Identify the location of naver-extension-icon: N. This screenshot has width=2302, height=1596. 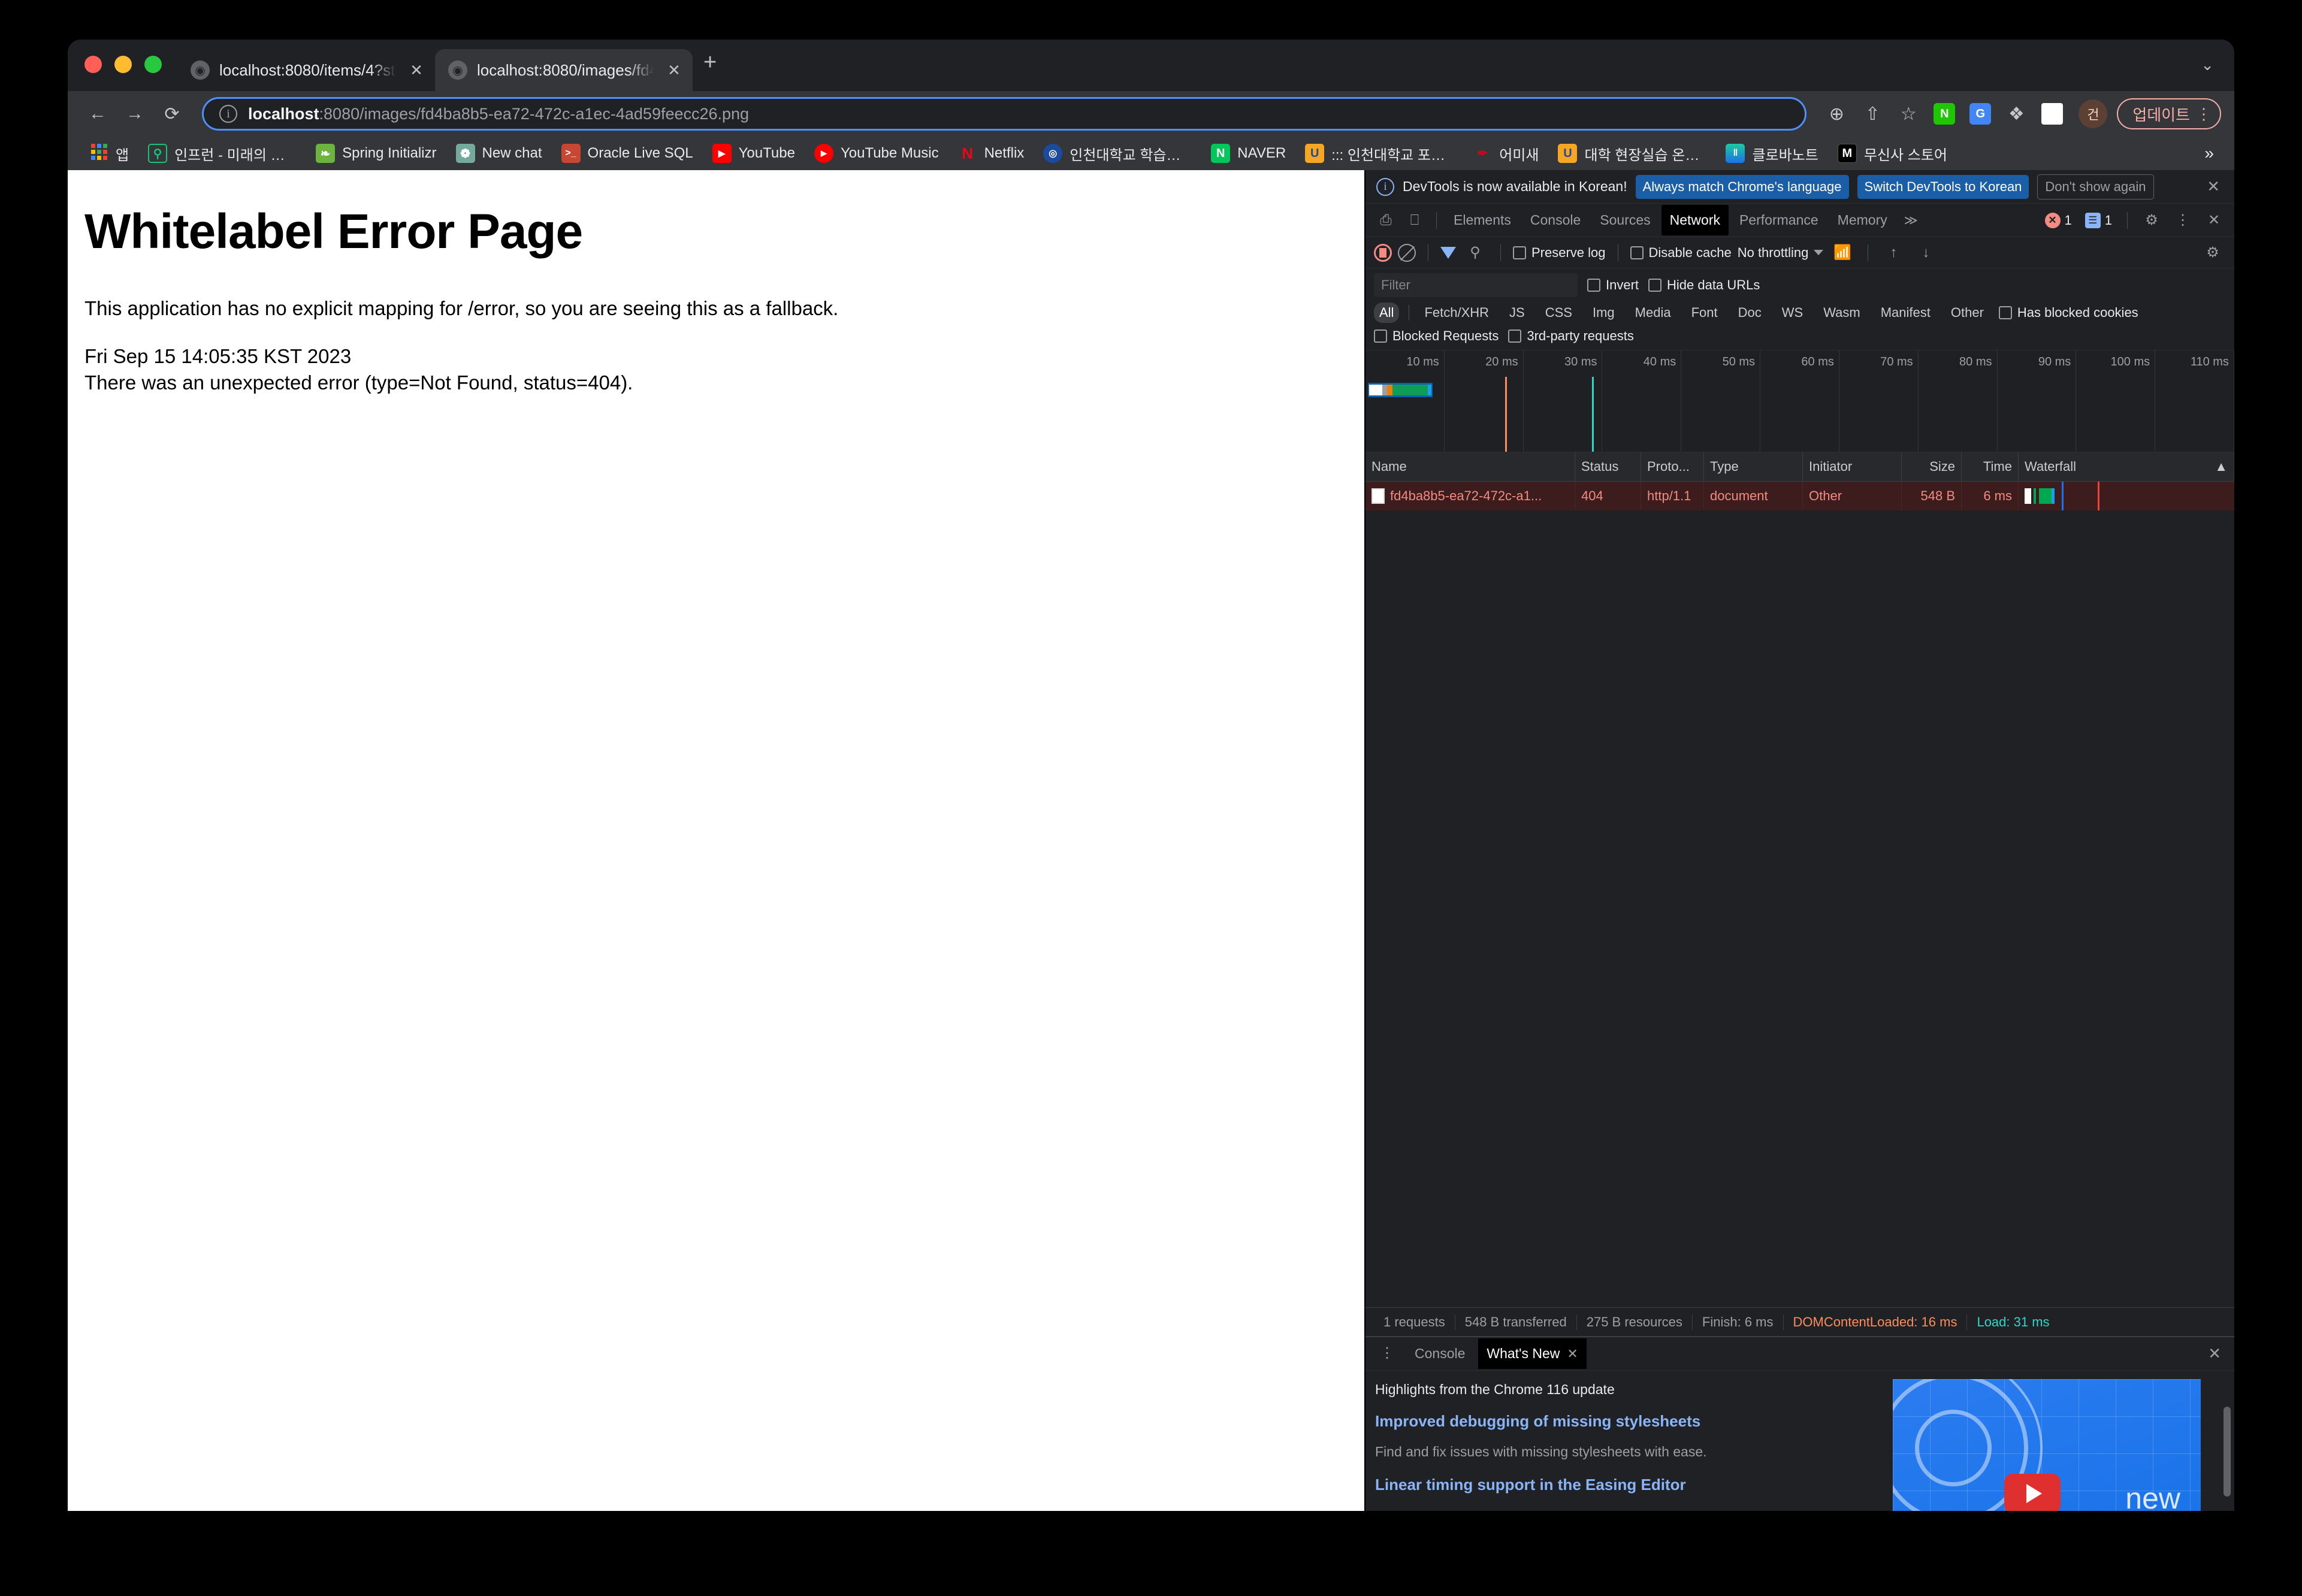
(1945, 114).